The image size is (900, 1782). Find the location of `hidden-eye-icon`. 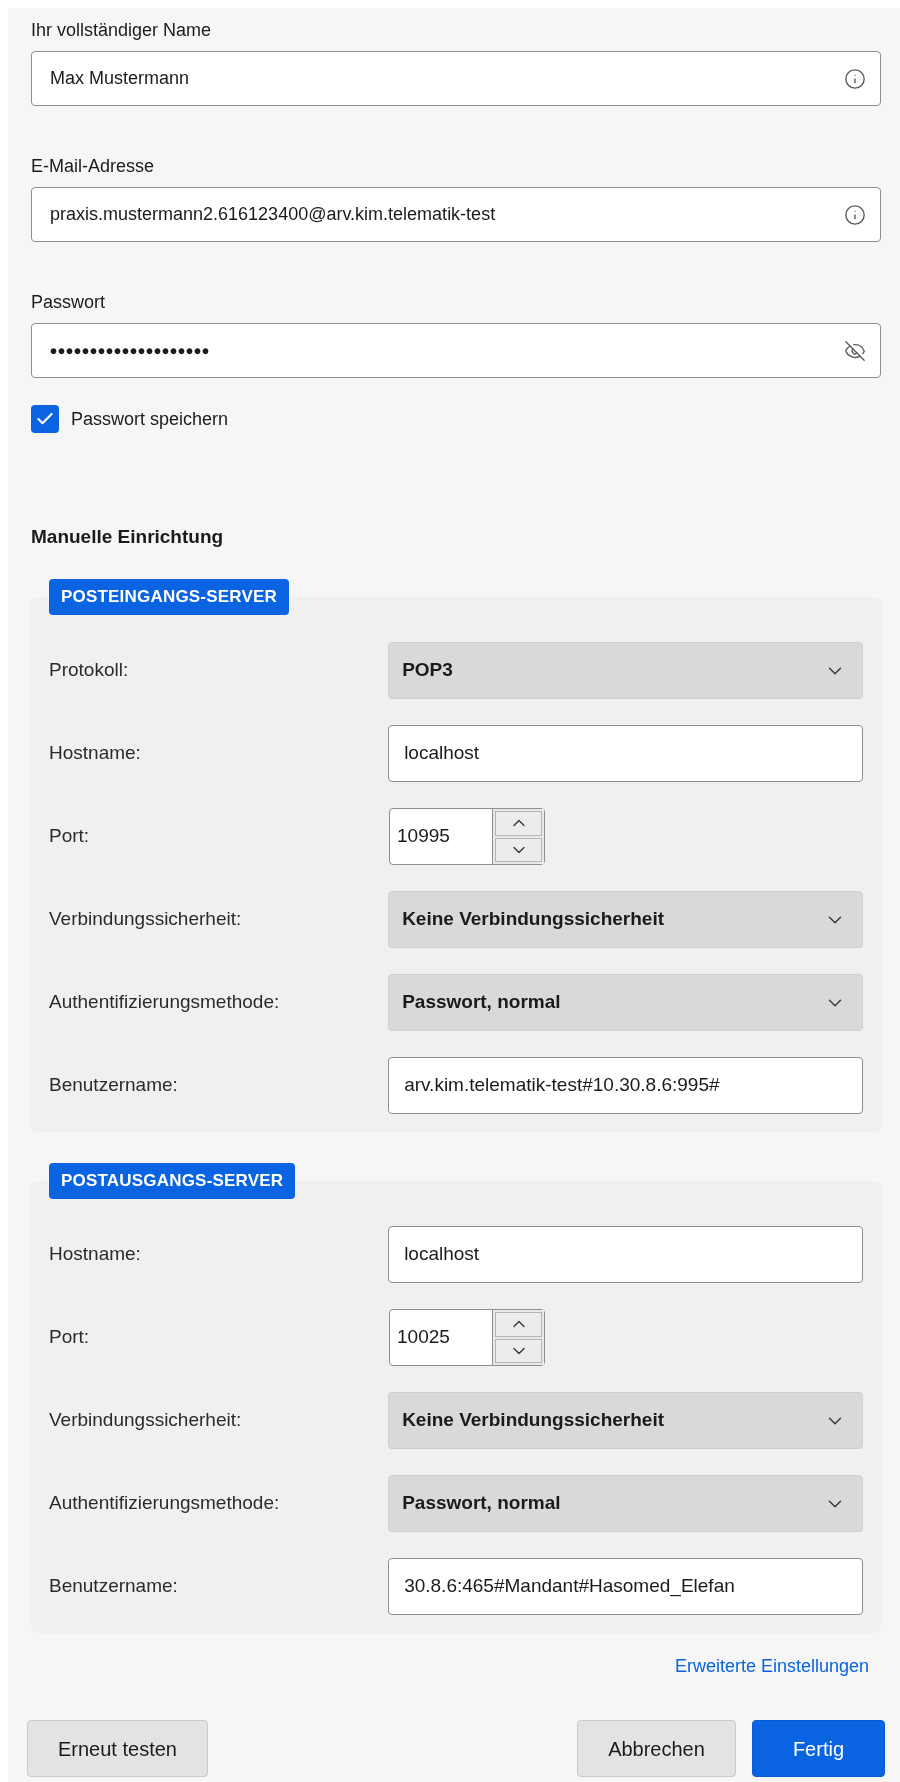

hidden-eye-icon is located at coordinates (855, 350).